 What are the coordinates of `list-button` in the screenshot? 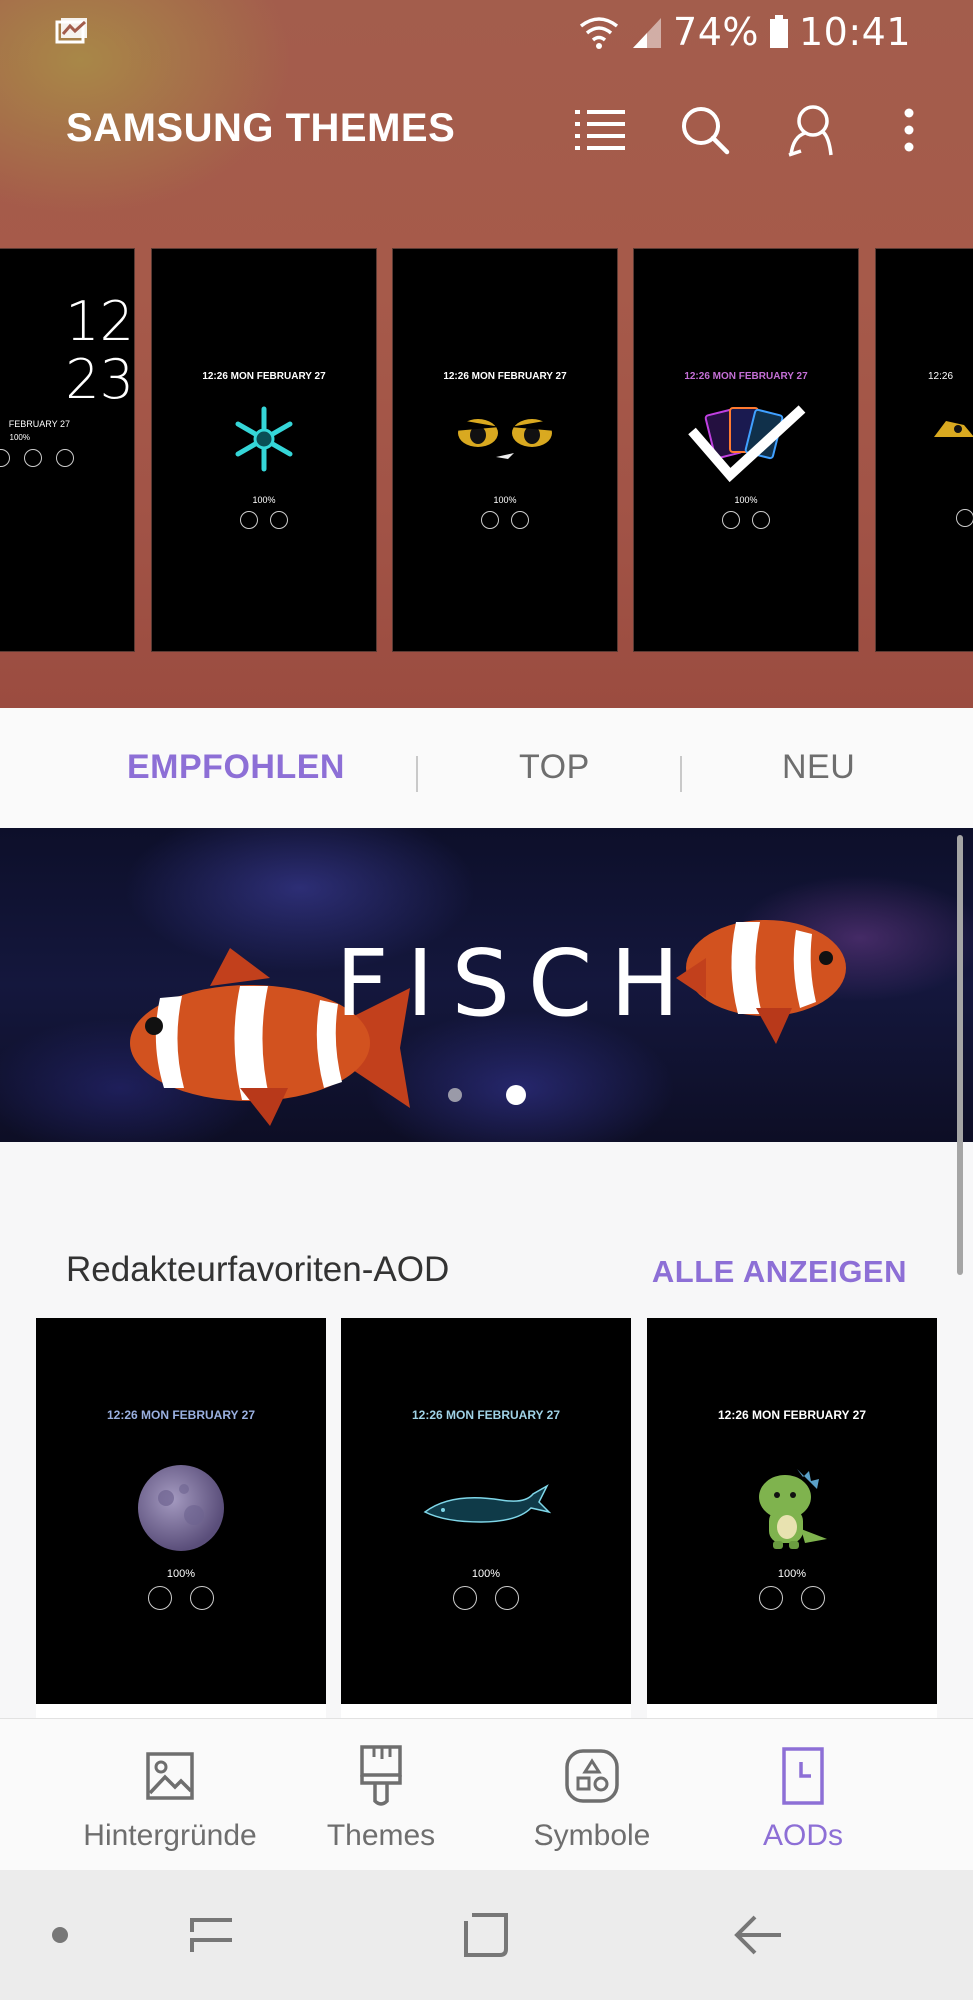 It's located at (601, 130).